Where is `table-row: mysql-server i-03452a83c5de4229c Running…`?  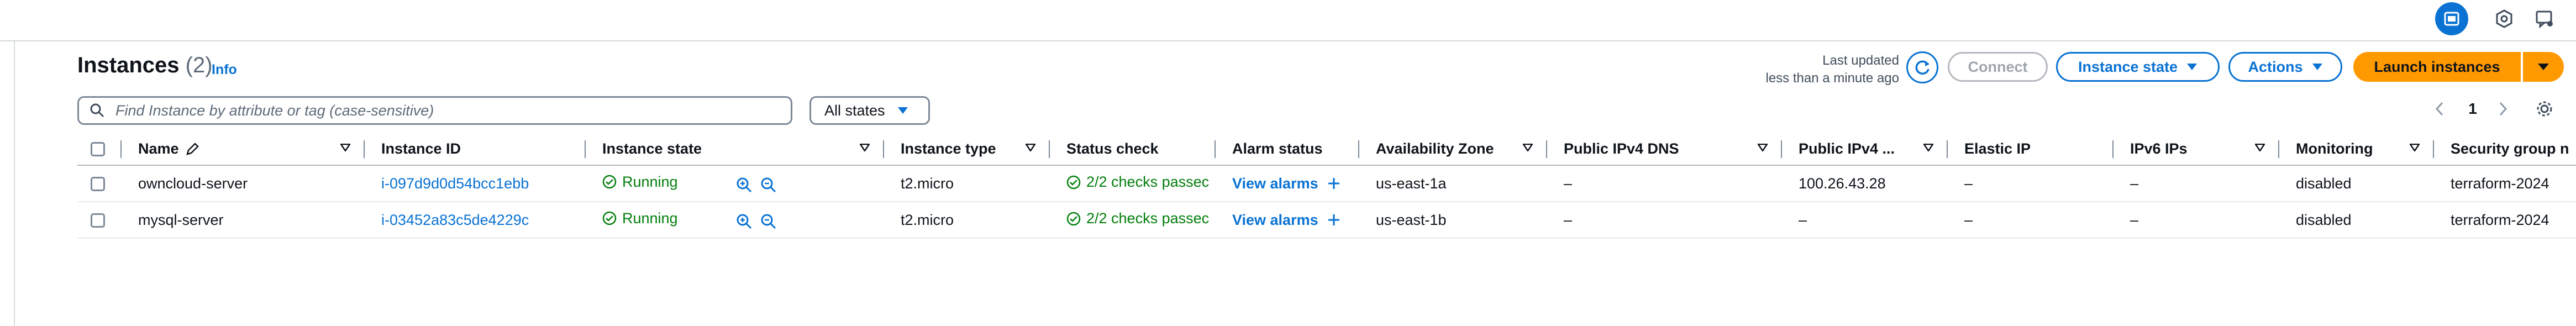
table-row: mysql-server i-03452a83c5de4229c Running… is located at coordinates (1326, 220).